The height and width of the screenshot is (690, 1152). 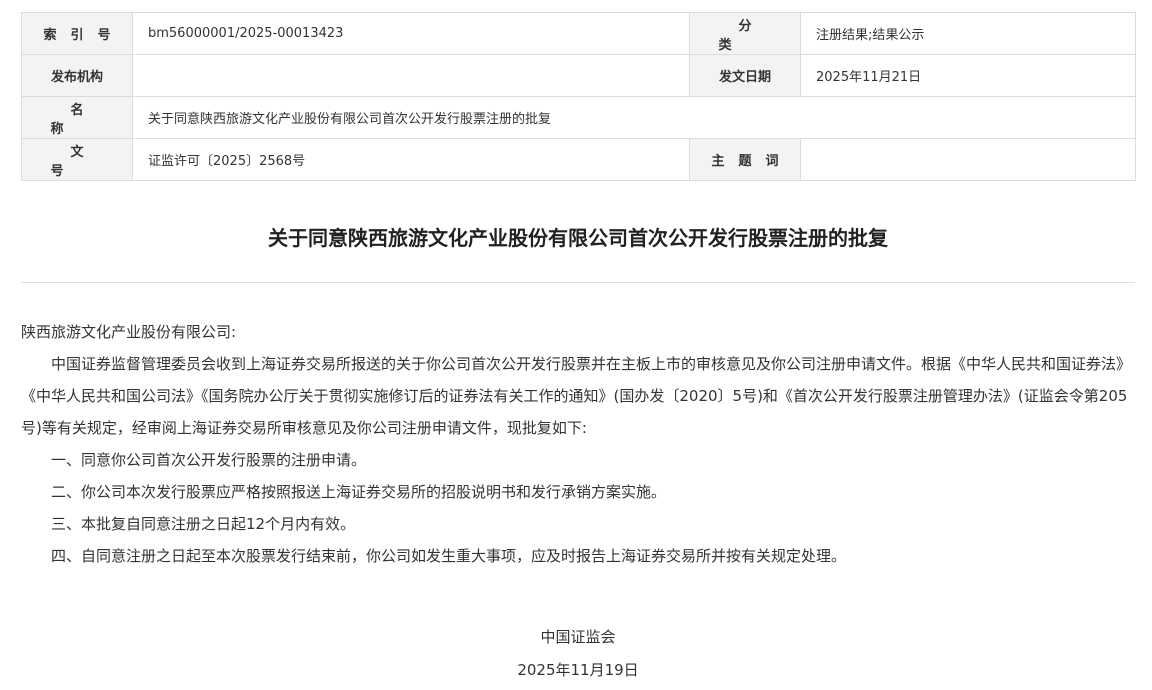 I want to click on category-label: 分类, so click(x=745, y=33).